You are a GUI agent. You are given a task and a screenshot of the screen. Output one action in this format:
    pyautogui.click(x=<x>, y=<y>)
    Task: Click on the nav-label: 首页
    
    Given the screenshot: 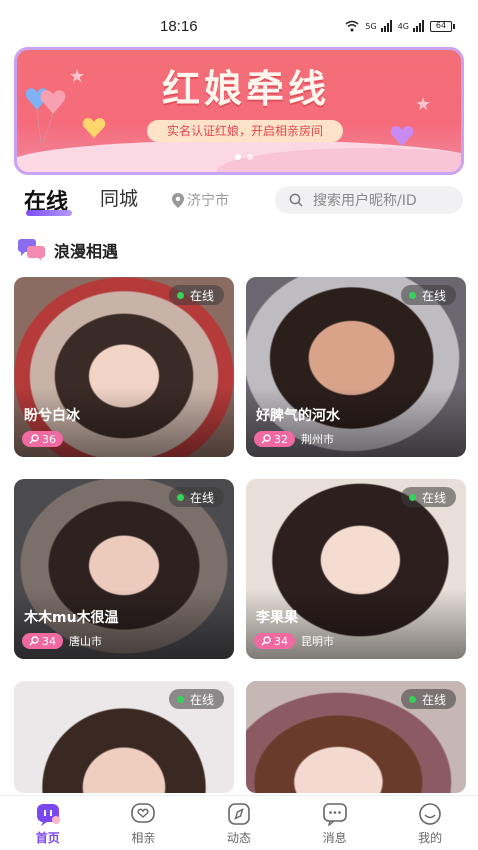 What is the action you would take?
    pyautogui.click(x=47, y=838)
    